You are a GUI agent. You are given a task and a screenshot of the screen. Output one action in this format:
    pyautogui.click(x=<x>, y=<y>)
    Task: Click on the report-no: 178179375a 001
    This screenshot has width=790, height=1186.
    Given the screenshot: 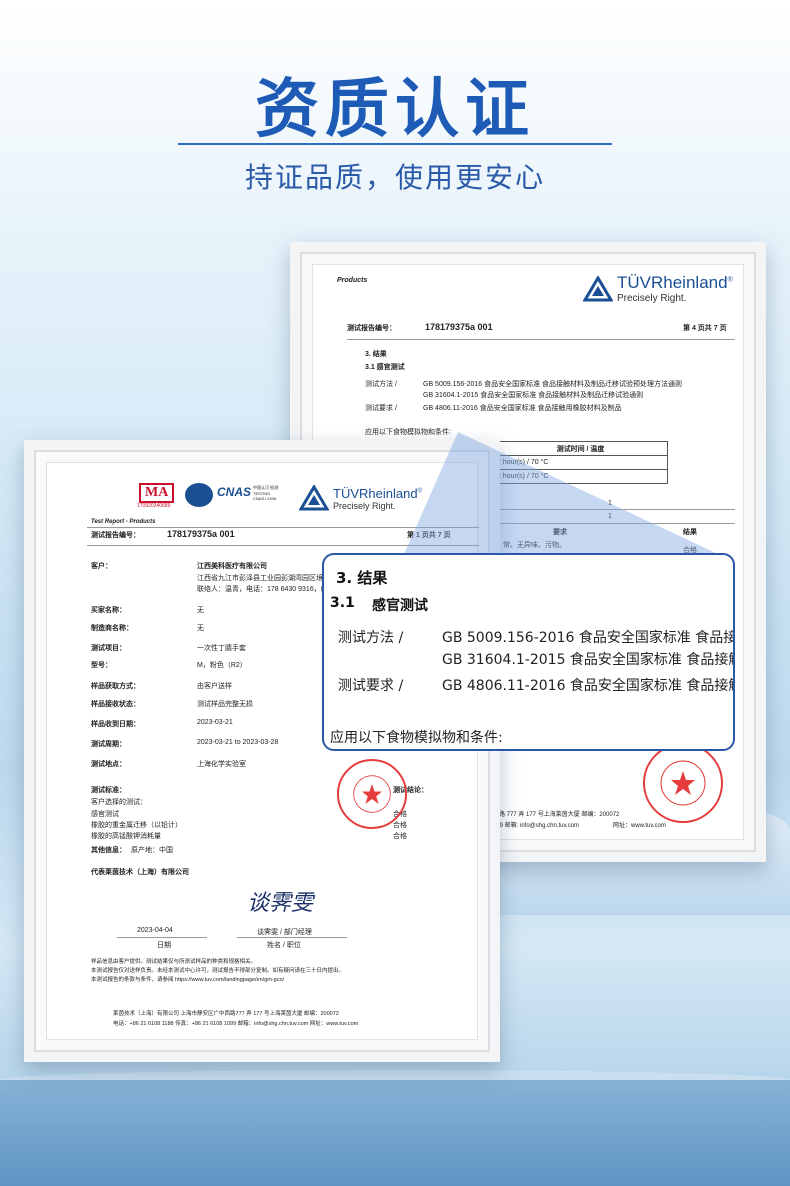 What is the action you would take?
    pyautogui.click(x=459, y=327)
    